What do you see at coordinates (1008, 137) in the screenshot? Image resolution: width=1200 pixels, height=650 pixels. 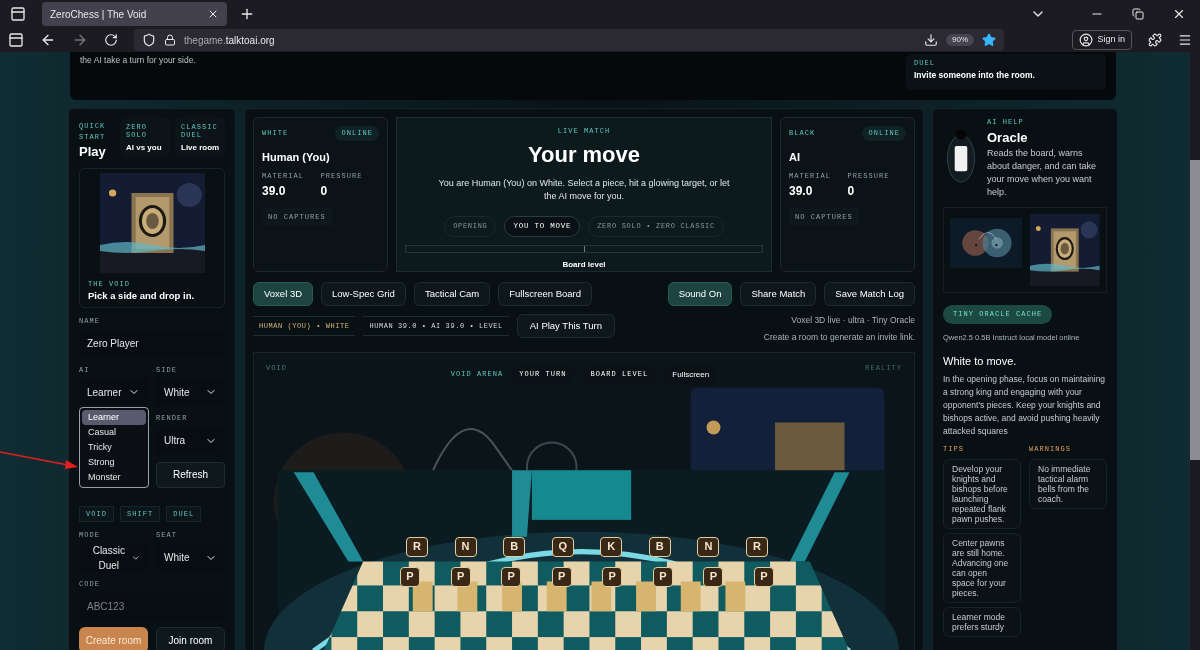 I see `oracle-title: Oracle` at bounding box center [1008, 137].